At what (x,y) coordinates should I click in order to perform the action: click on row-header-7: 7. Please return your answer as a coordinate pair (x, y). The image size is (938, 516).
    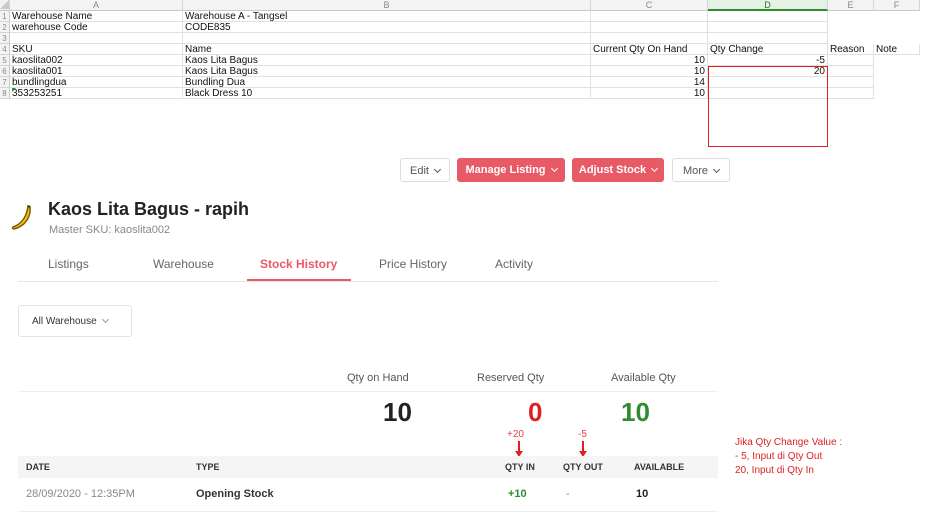
    Looking at the image, I should click on (5, 82).